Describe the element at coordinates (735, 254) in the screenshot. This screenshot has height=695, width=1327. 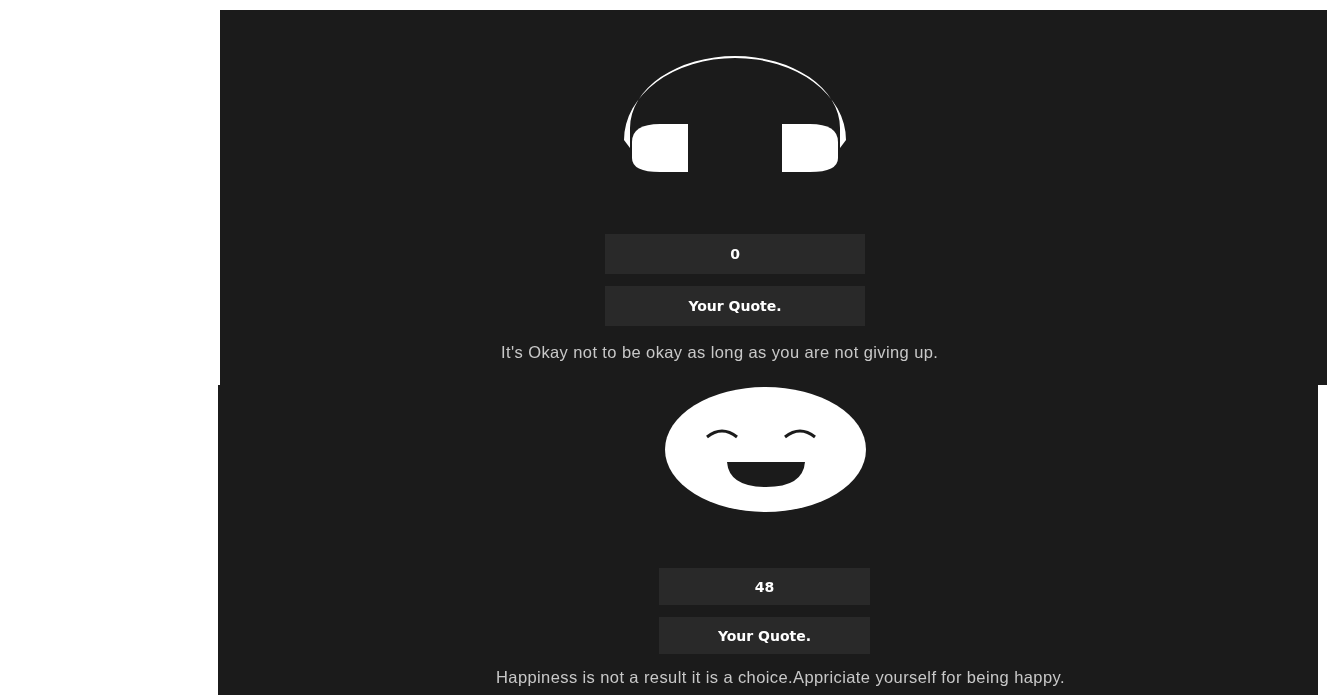
I see `counter-display: 0` at that location.